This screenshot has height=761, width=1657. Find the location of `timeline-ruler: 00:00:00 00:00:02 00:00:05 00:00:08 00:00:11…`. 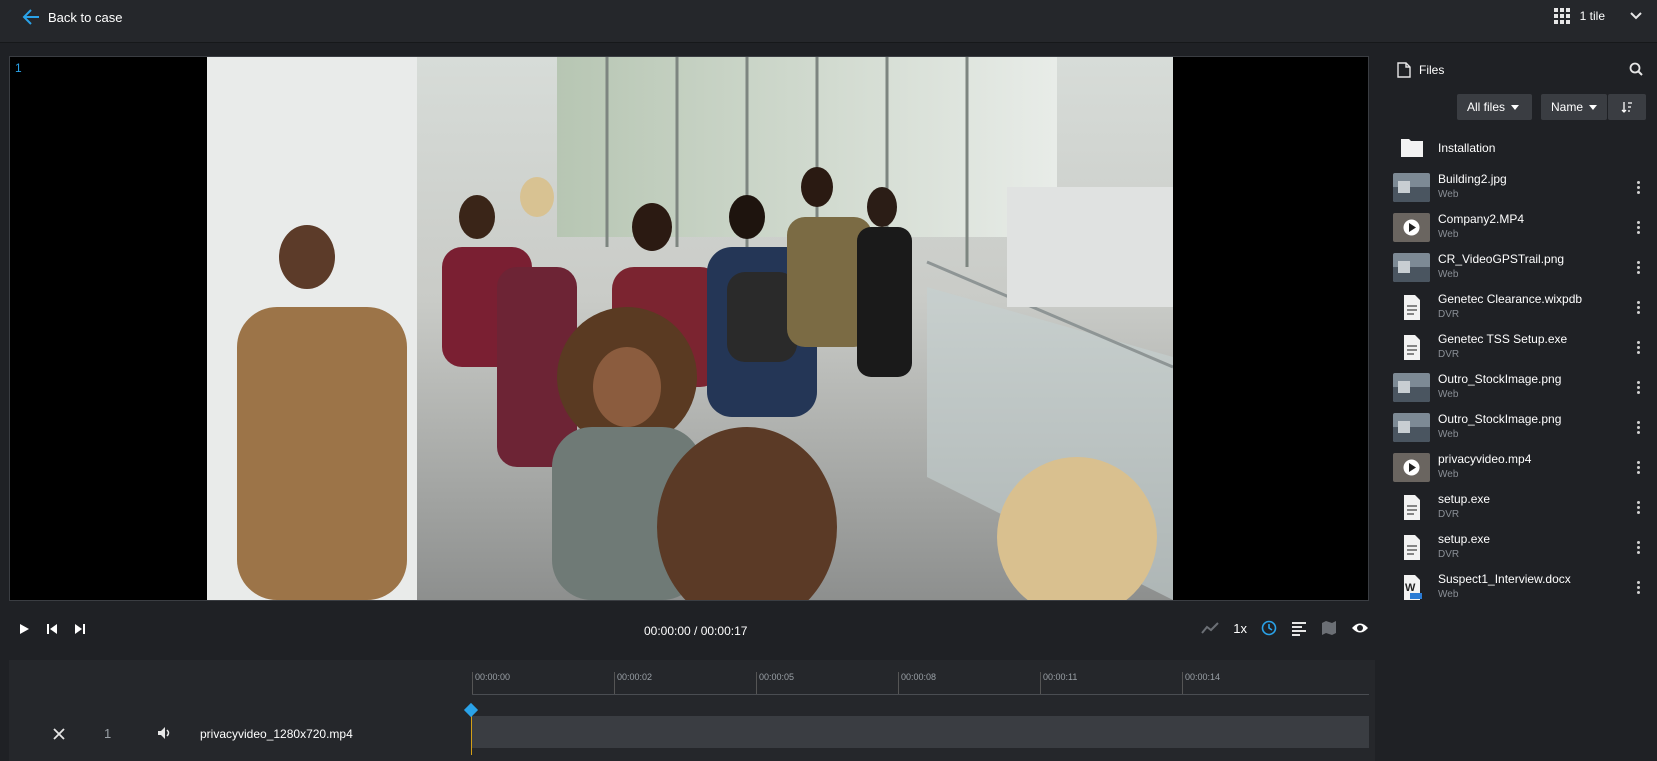

timeline-ruler: 00:00:00 00:00:02 00:00:05 00:00:08 00:00:11… is located at coordinates (920, 683).